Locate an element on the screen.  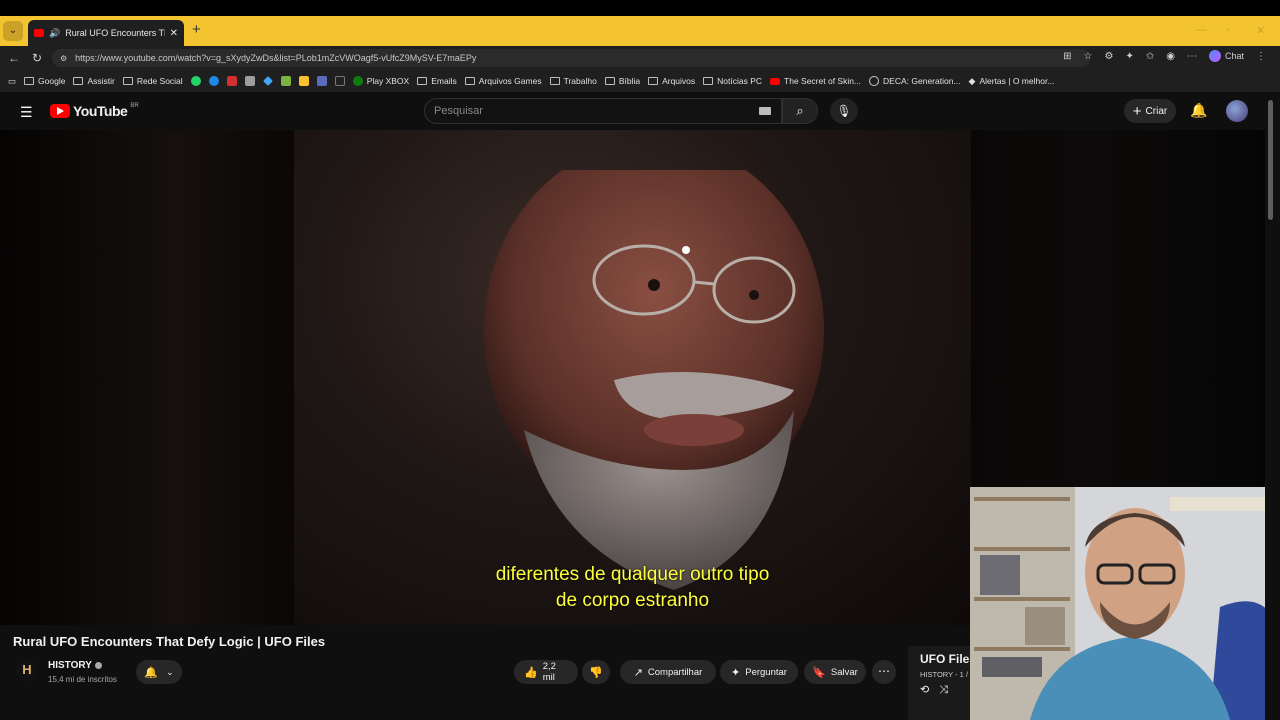
minimize-icon: — is located at coordinates (1201, 30).